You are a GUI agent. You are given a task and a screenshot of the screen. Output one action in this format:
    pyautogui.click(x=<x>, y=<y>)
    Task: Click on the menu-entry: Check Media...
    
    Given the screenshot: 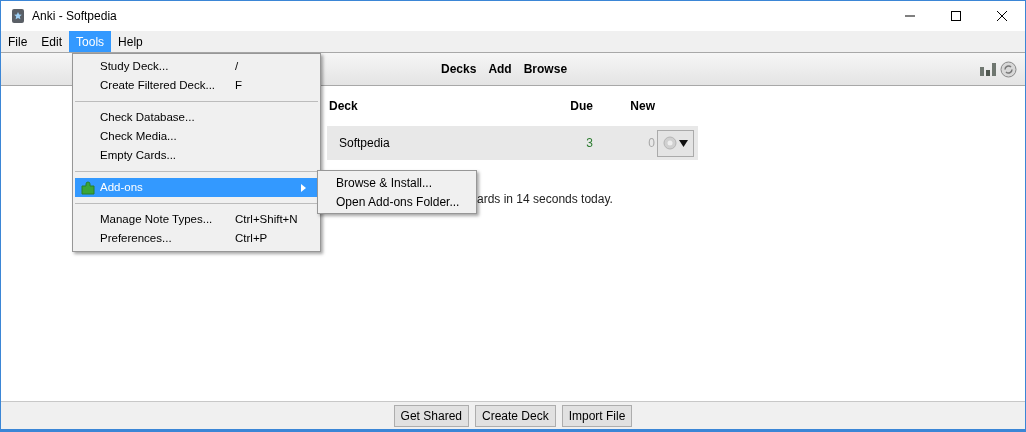 What is the action you would take?
    pyautogui.click(x=196, y=136)
    